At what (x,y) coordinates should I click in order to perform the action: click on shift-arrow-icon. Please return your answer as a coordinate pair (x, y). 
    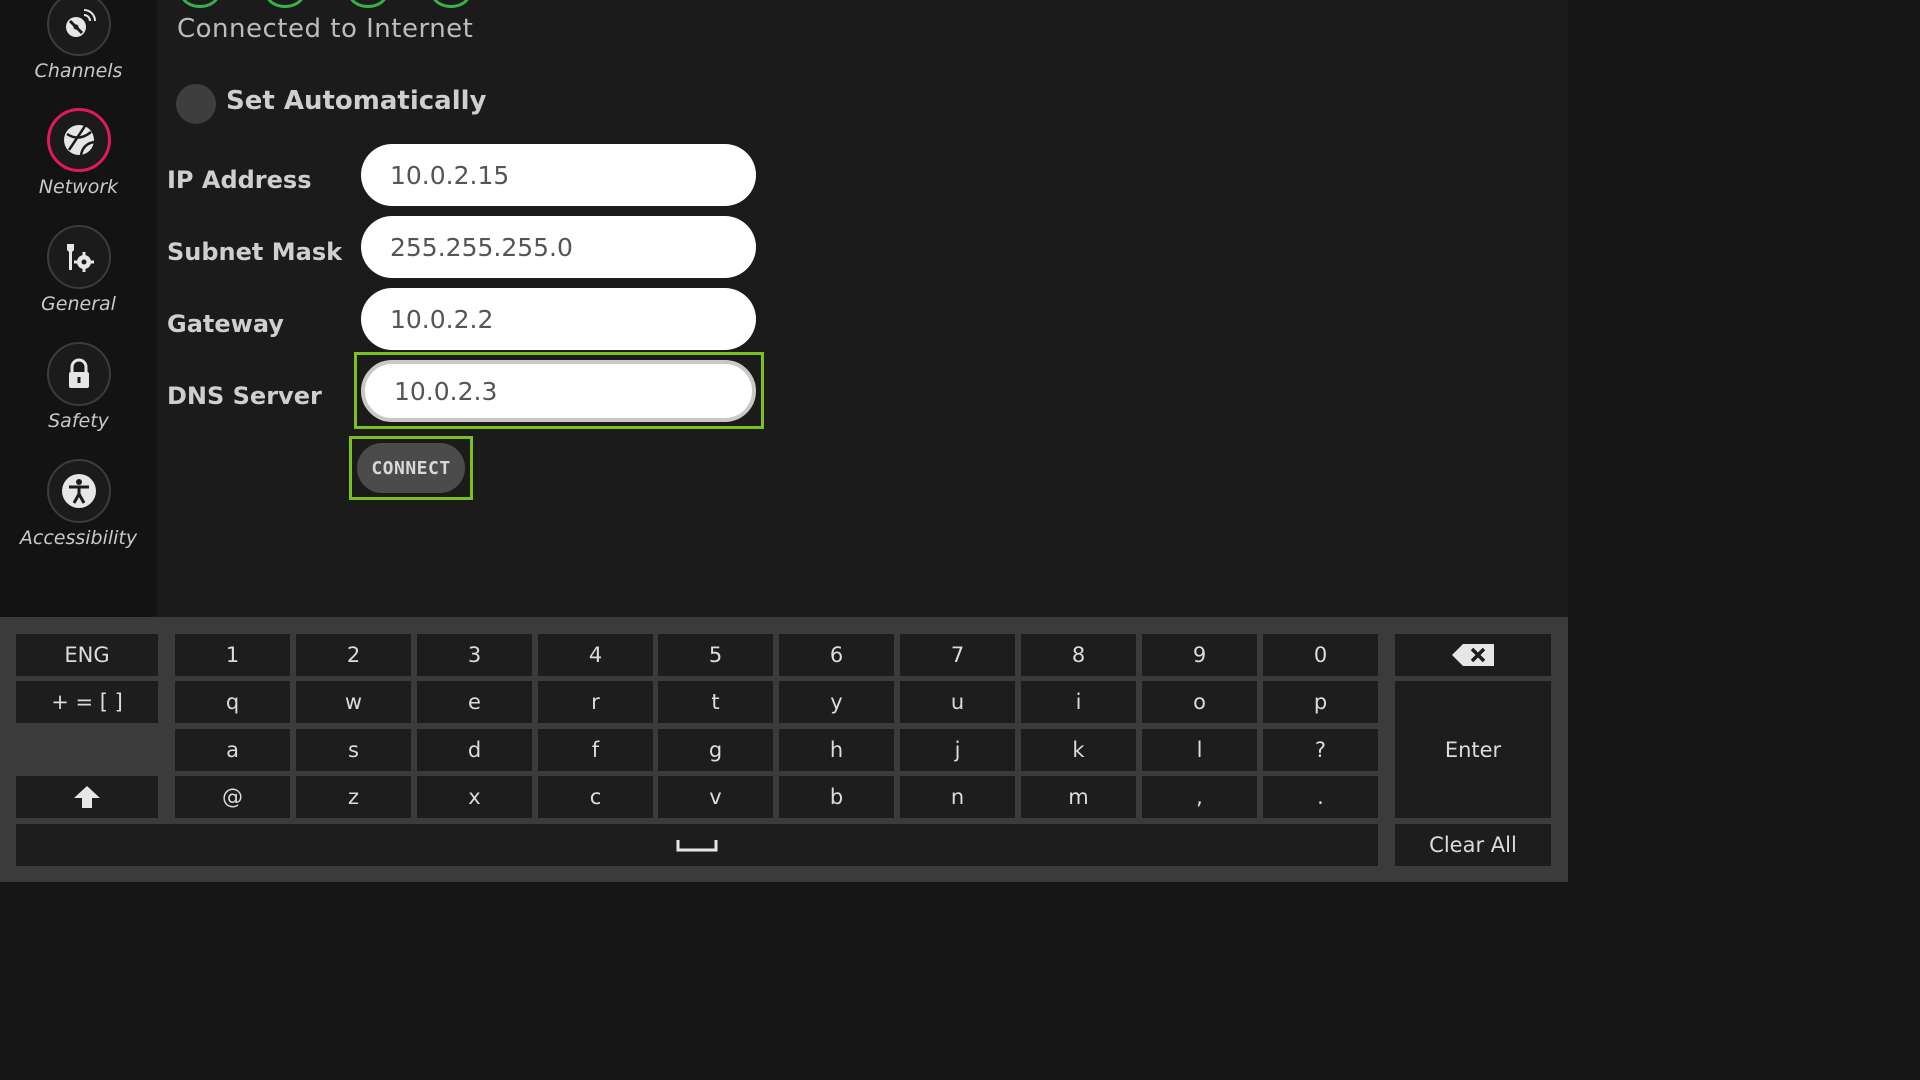
    Looking at the image, I should click on (87, 797).